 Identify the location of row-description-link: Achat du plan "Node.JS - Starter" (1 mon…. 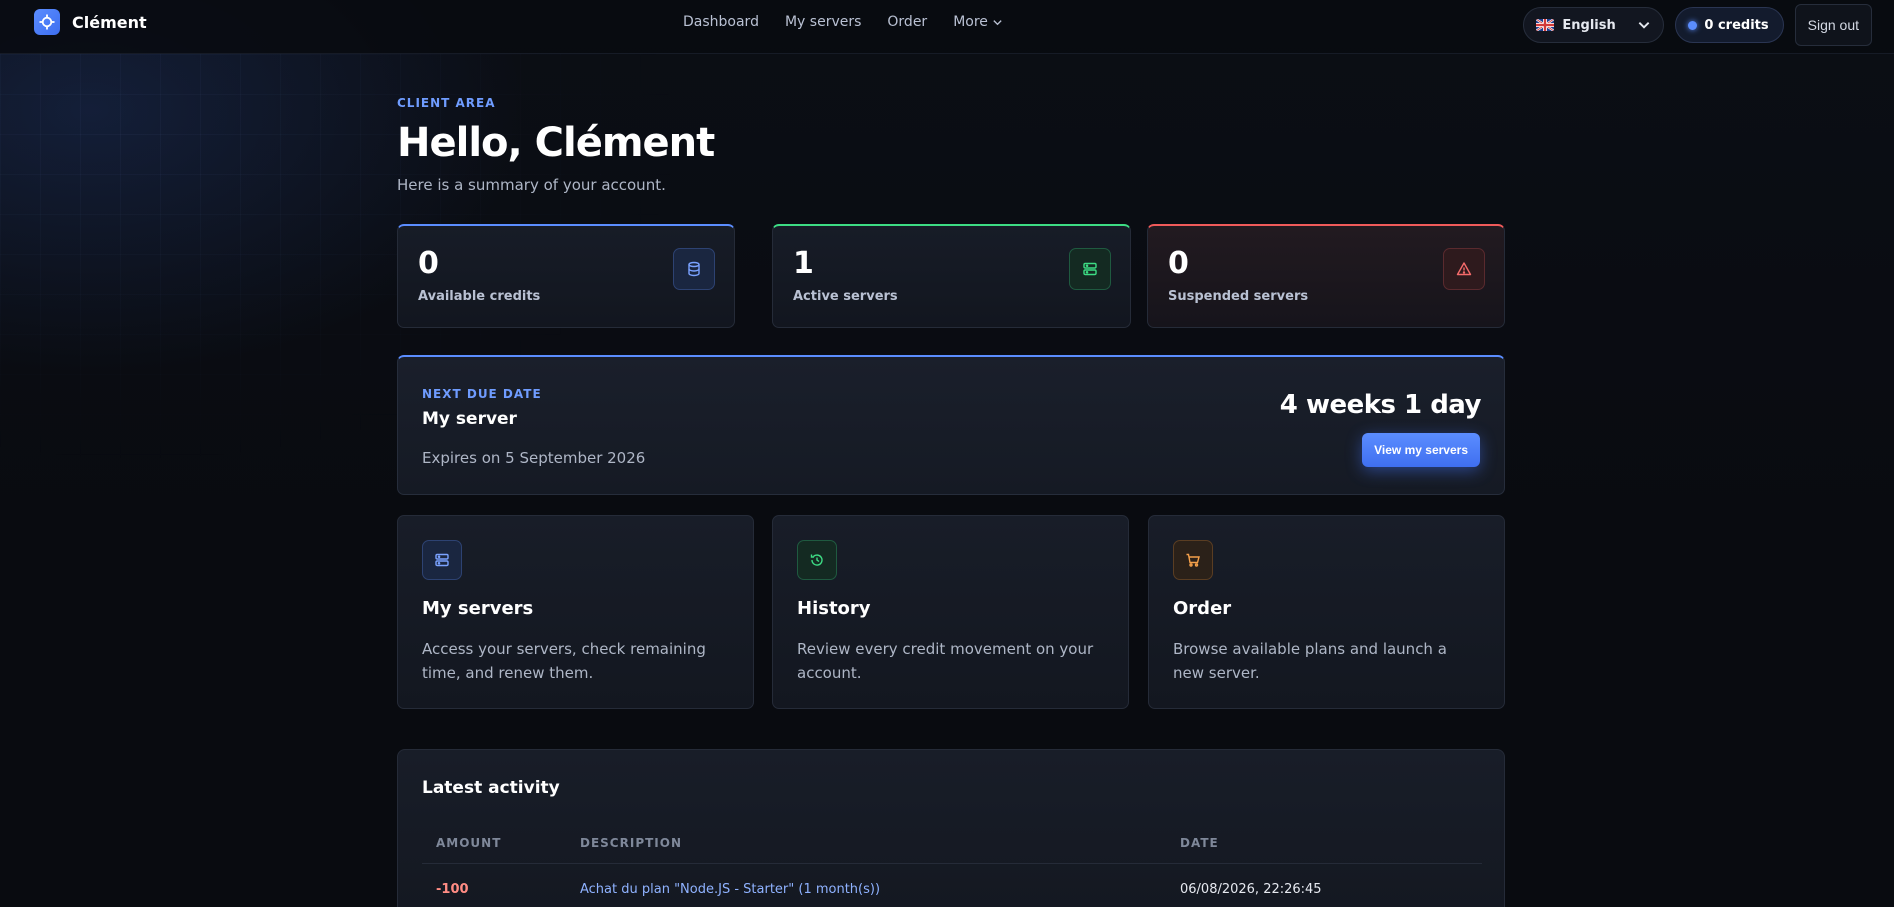
(880, 889).